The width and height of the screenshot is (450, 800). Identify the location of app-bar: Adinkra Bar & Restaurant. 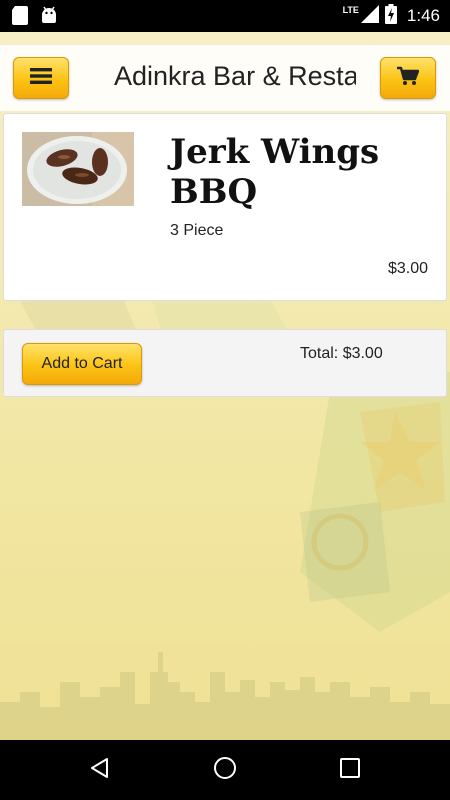
(225, 78).